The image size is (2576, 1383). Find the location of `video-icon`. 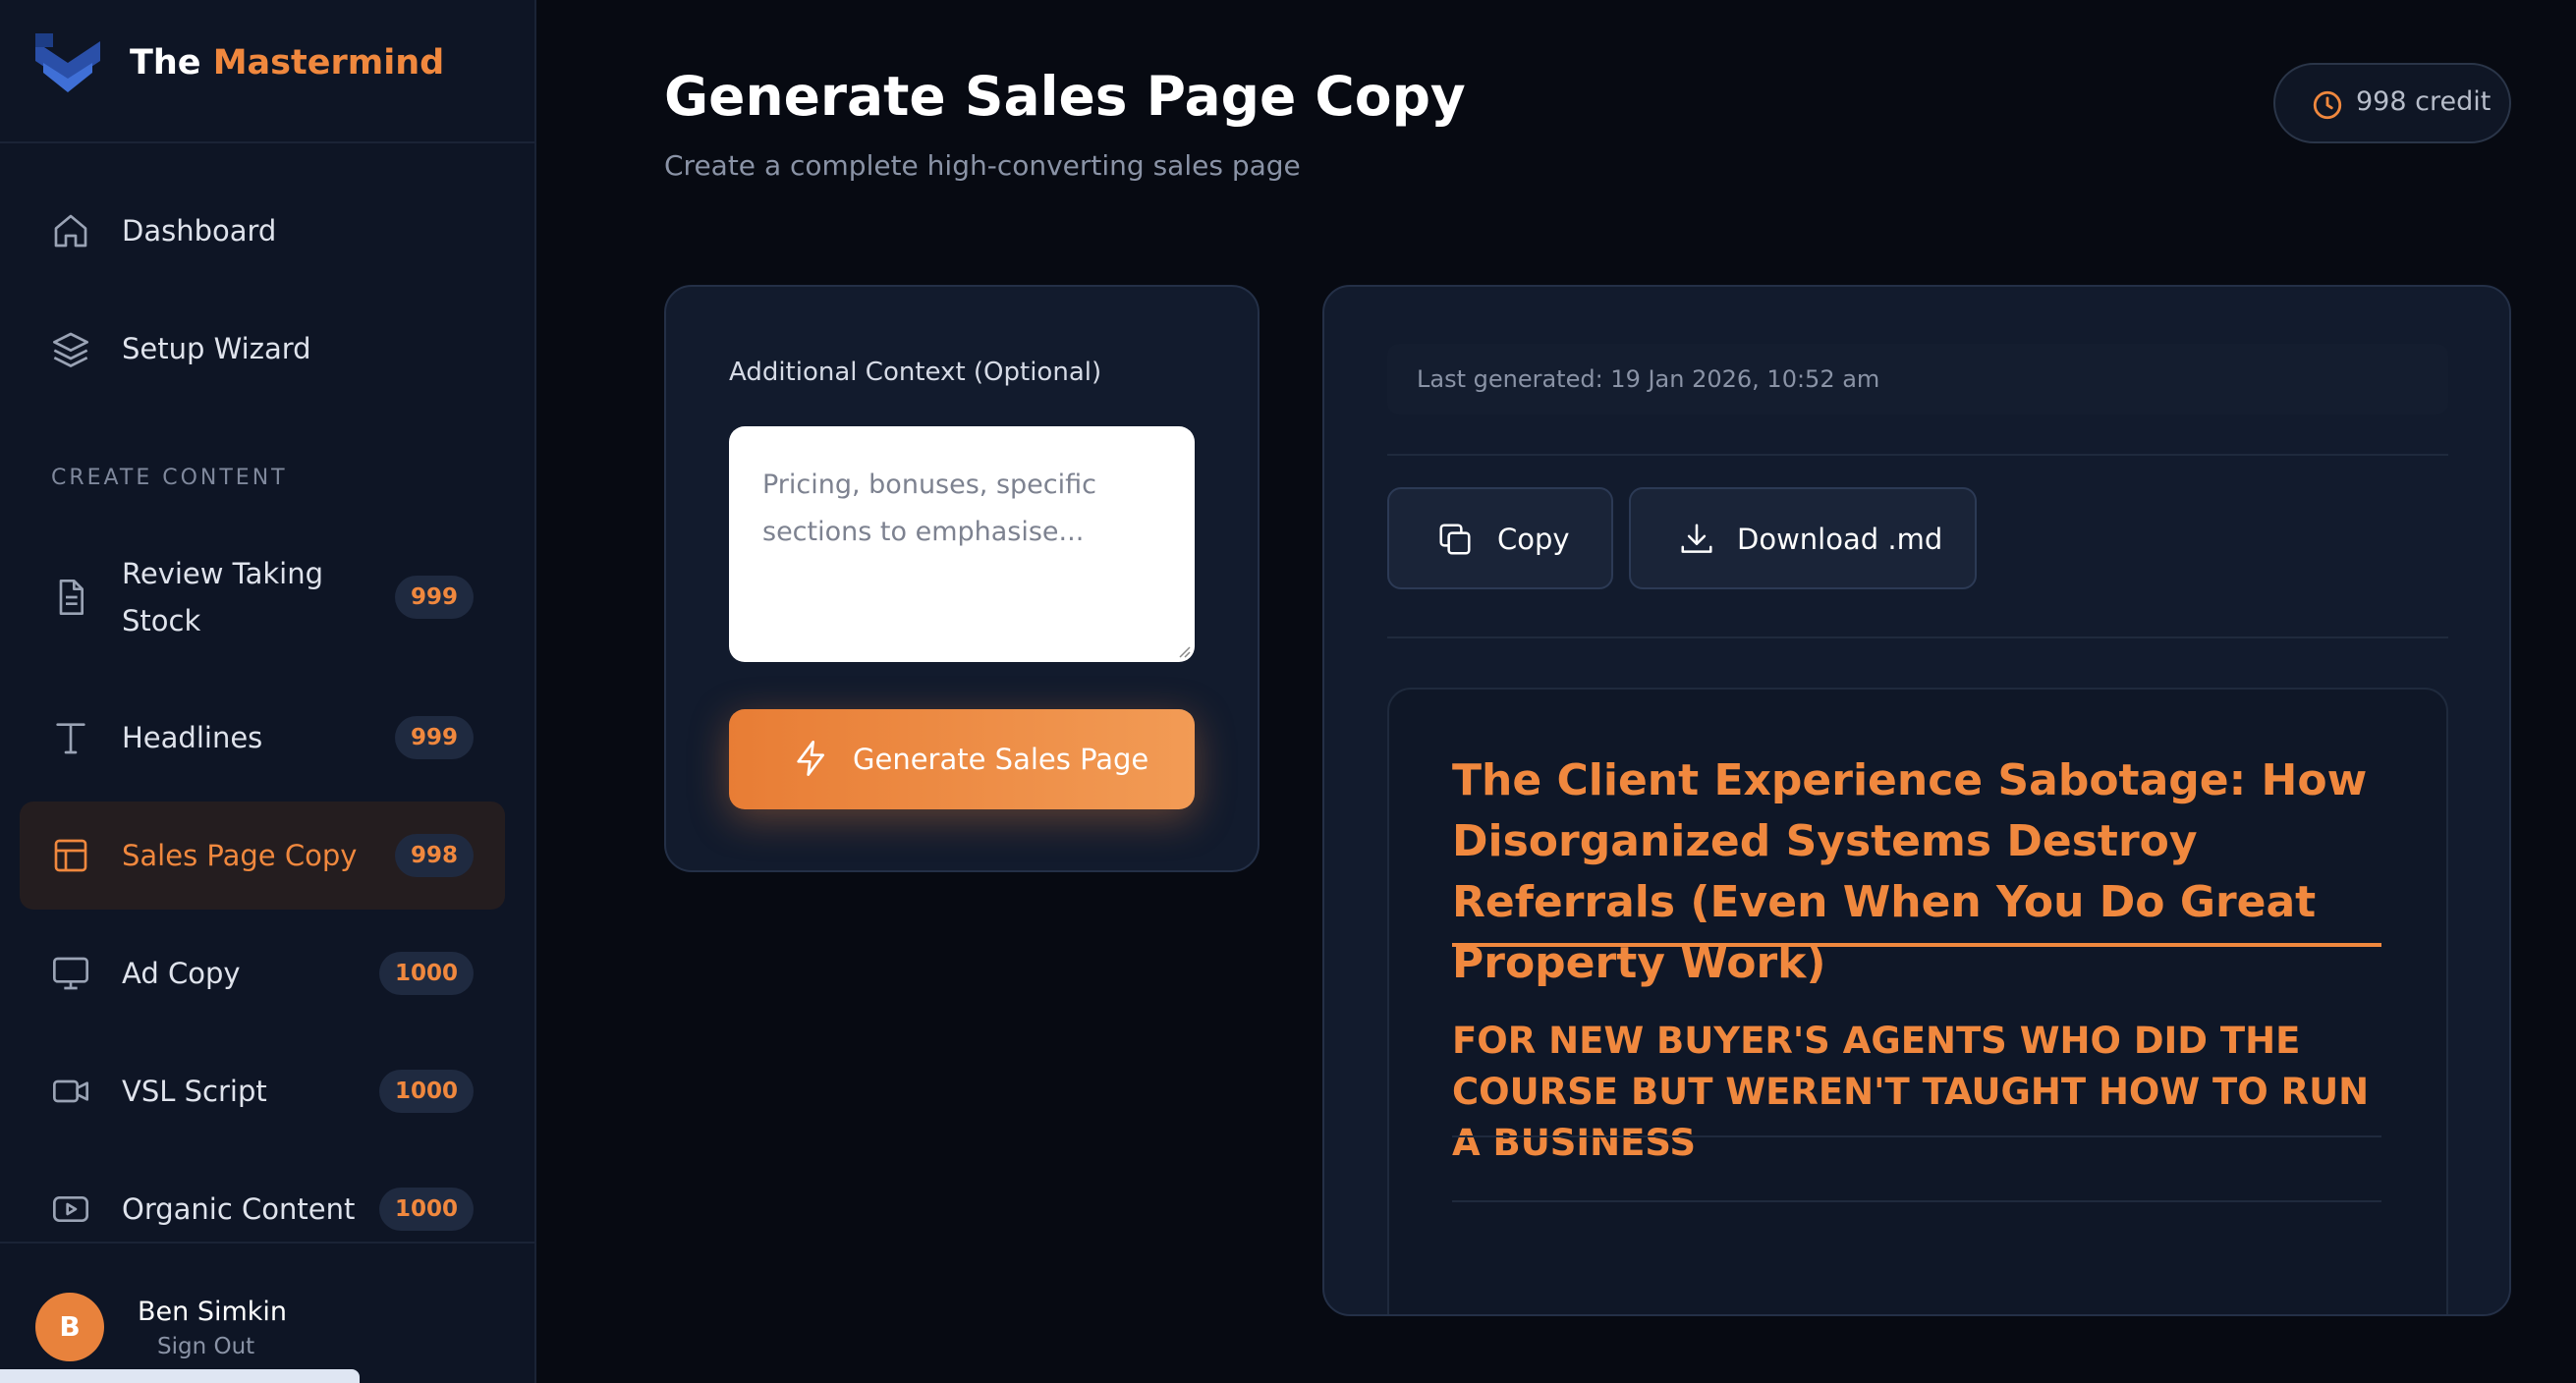

video-icon is located at coordinates (70, 1091).